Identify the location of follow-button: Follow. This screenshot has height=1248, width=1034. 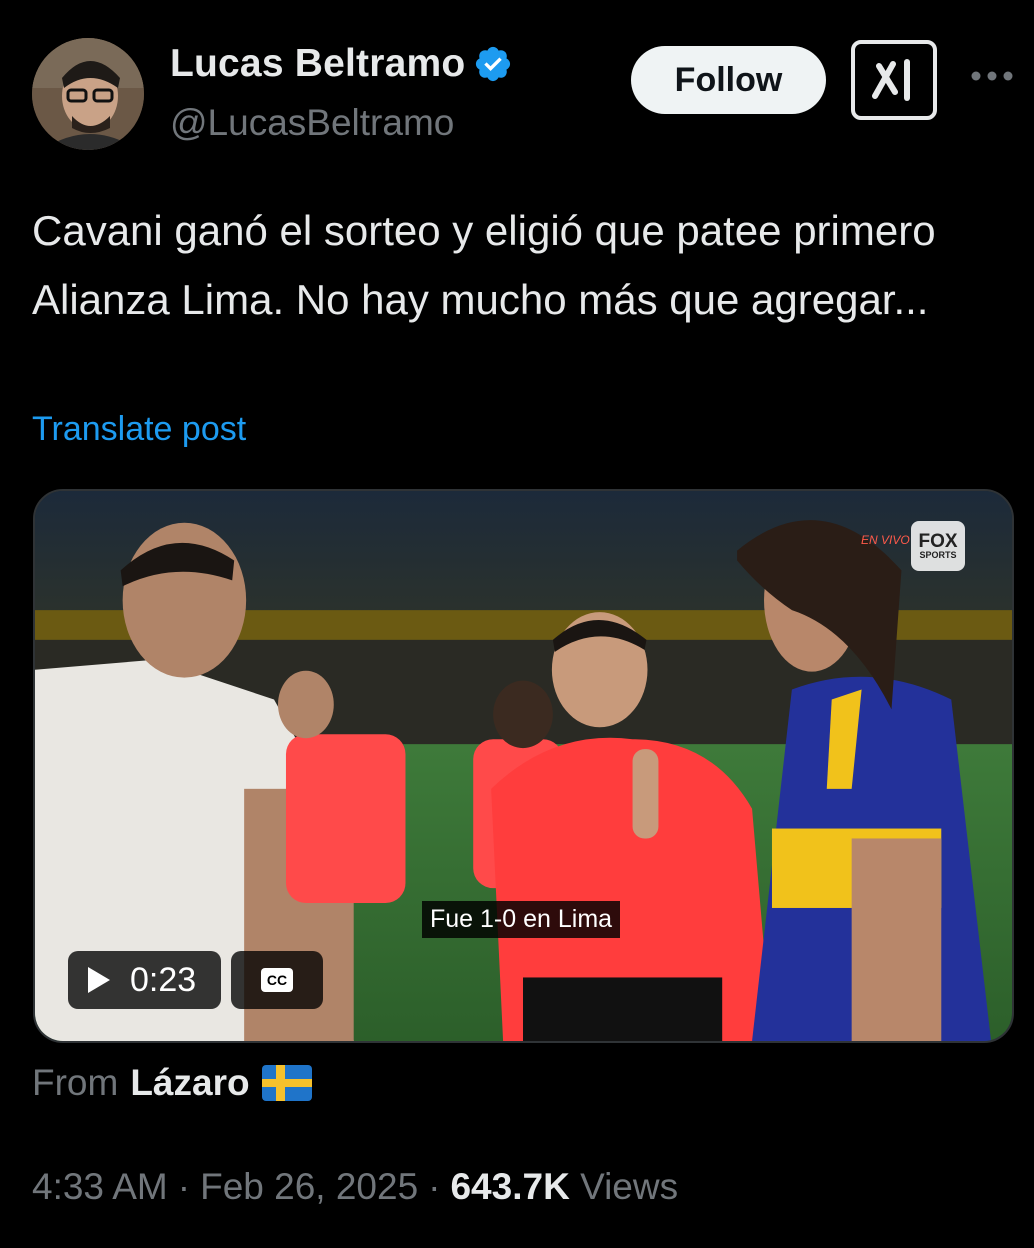
(728, 80).